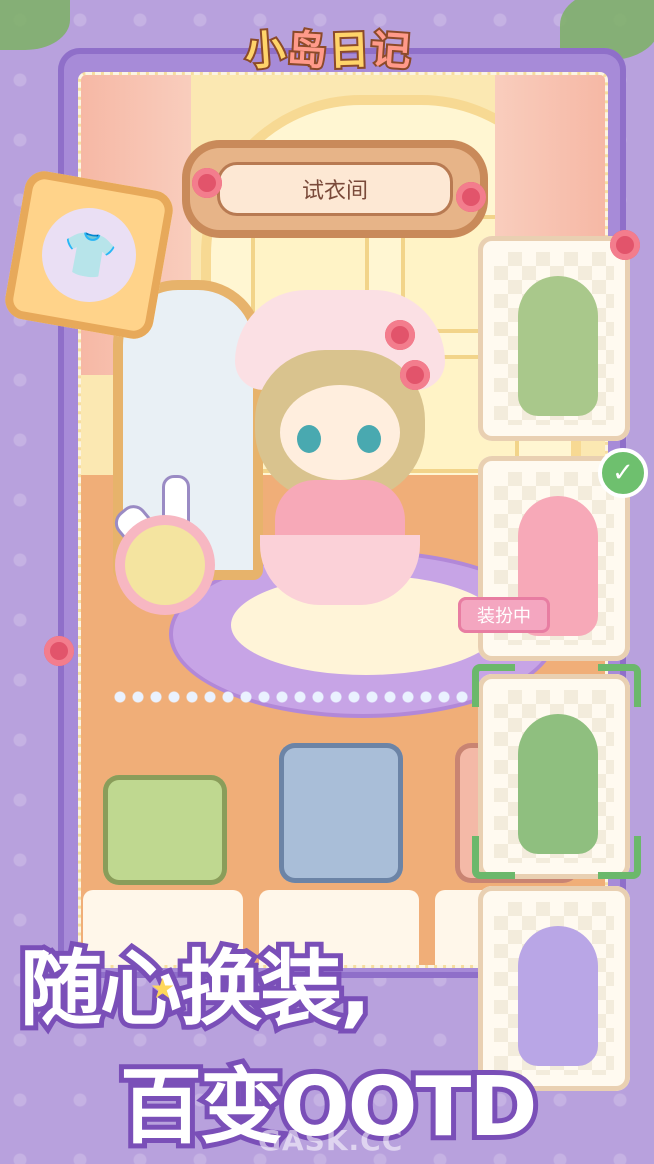 The image size is (654, 1164). What do you see at coordinates (390, 51) in the screenshot?
I see `logo-char: 记` at bounding box center [390, 51].